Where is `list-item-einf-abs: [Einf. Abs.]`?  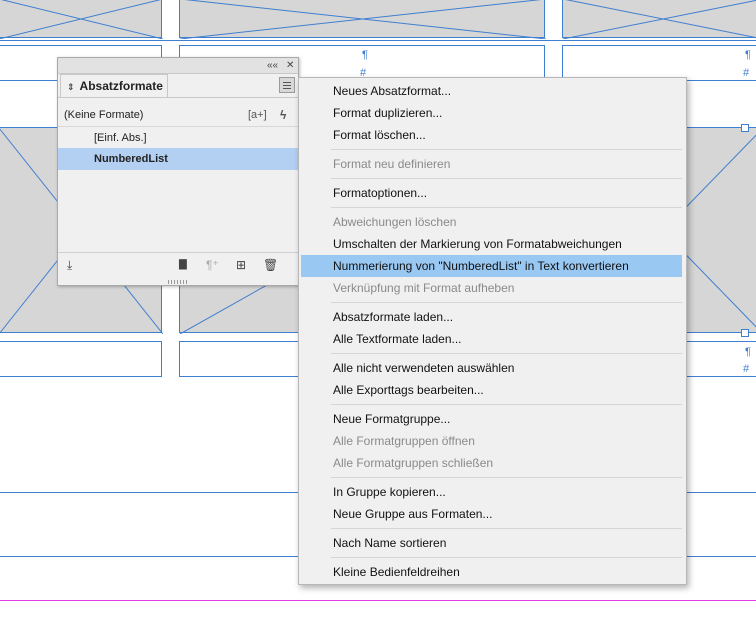
list-item-einf-abs: [Einf. Abs.] is located at coordinates (178, 137).